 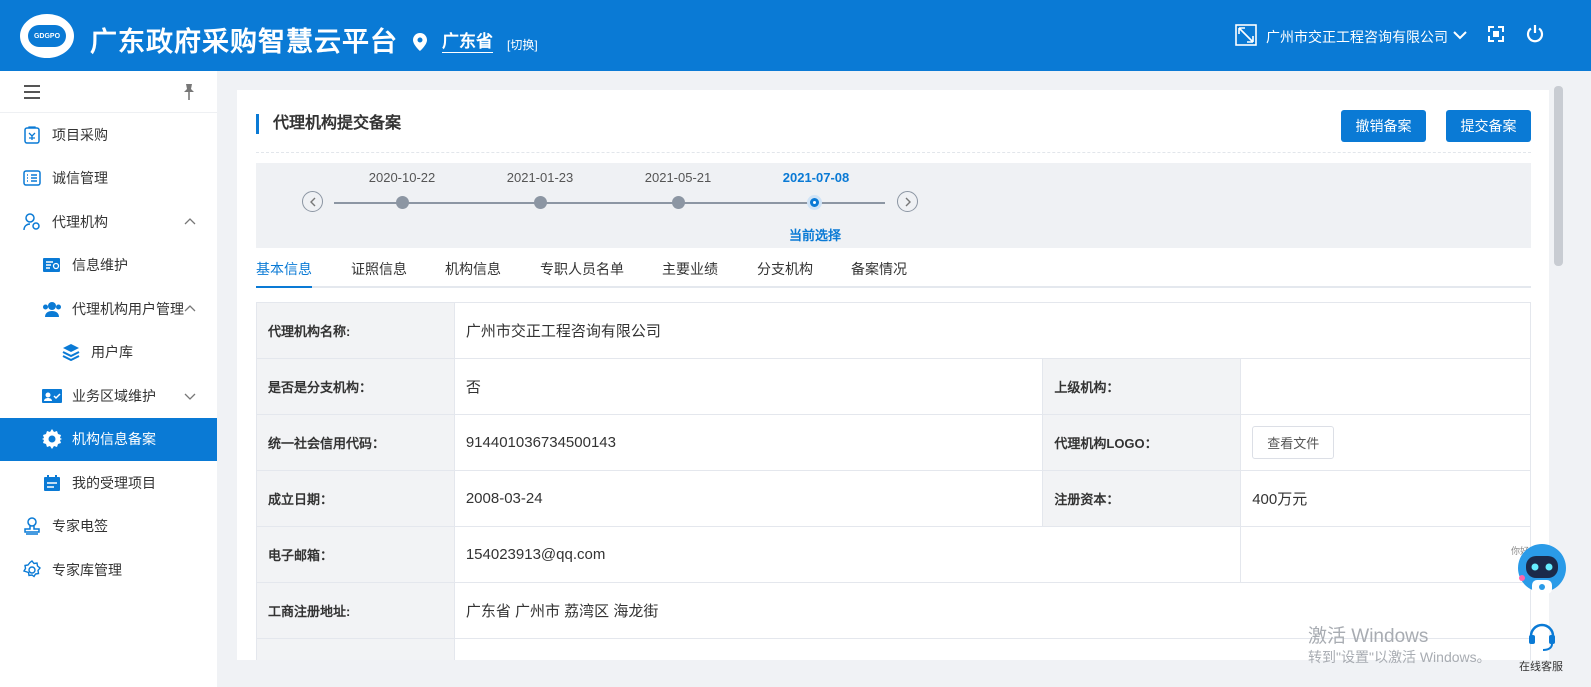 What do you see at coordinates (1368, 636) in the screenshot?
I see `activation-watermark-title: 激活 Windows` at bounding box center [1368, 636].